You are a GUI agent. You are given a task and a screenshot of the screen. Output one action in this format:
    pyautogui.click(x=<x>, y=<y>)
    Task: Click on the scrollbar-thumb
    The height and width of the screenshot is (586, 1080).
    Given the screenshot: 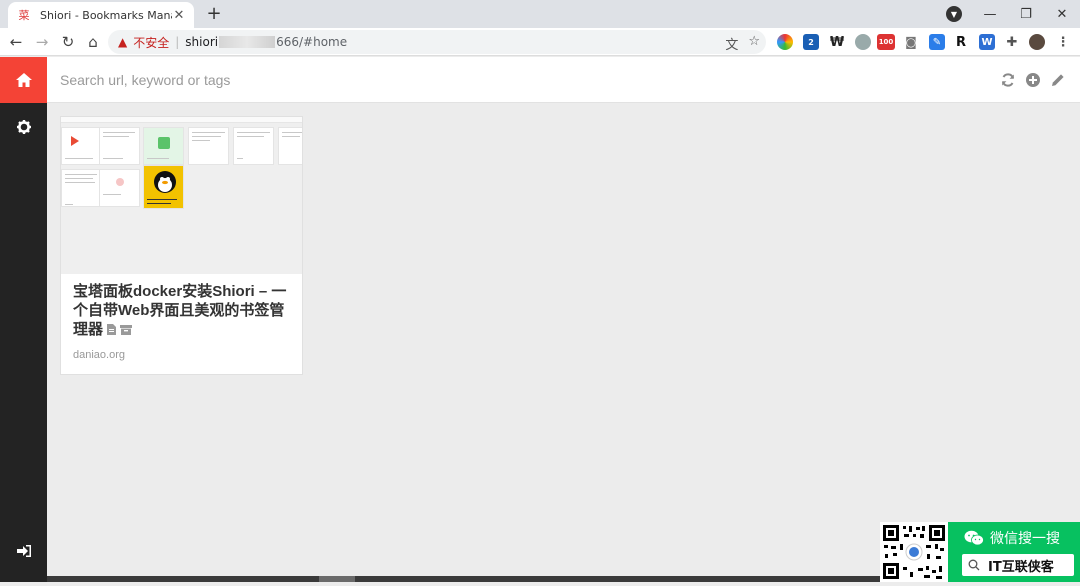 What is the action you would take?
    pyautogui.click(x=337, y=579)
    